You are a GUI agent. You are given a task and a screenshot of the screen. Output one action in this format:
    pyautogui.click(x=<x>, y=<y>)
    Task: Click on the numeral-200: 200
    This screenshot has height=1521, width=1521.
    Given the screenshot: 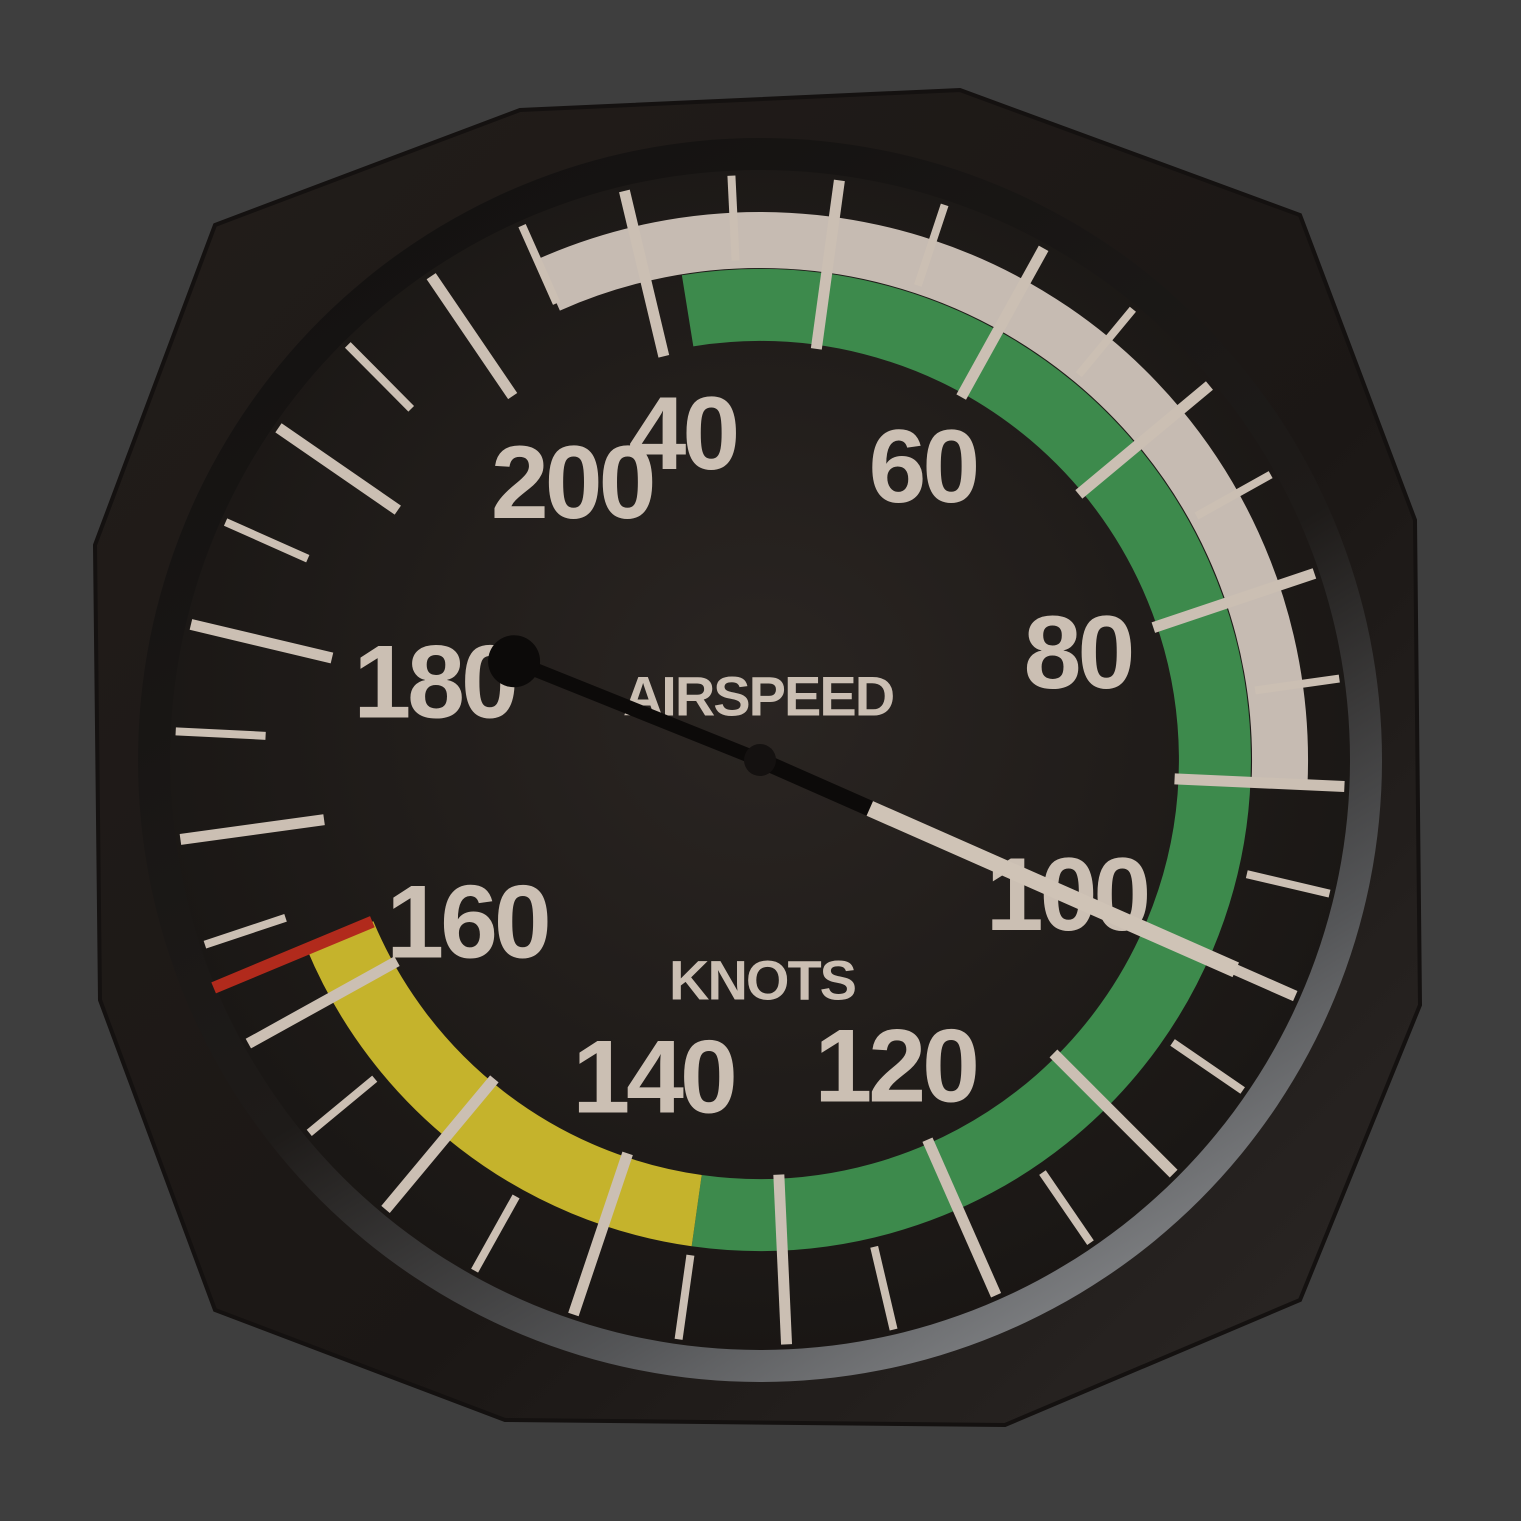 What is the action you would take?
    pyautogui.click(x=572, y=483)
    